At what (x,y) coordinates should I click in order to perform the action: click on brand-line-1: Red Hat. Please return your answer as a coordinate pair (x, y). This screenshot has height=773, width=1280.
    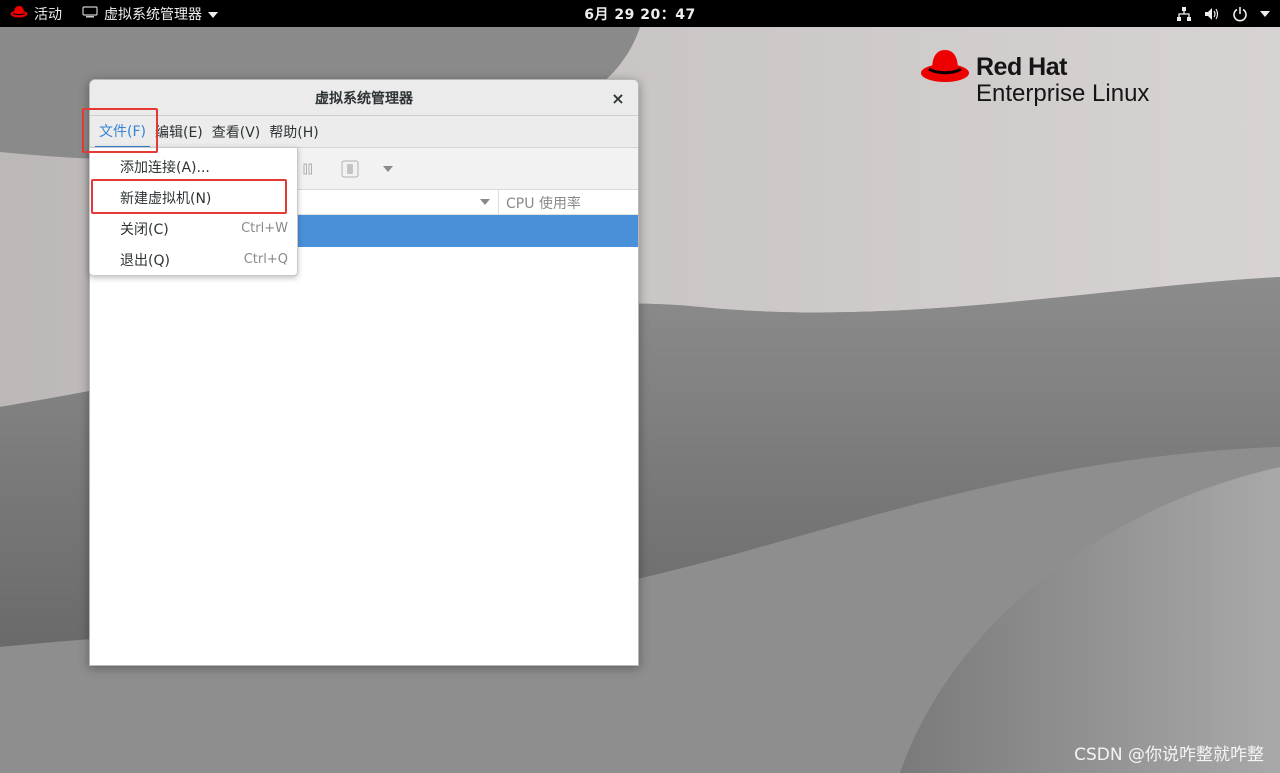
    Looking at the image, I should click on (1021, 67).